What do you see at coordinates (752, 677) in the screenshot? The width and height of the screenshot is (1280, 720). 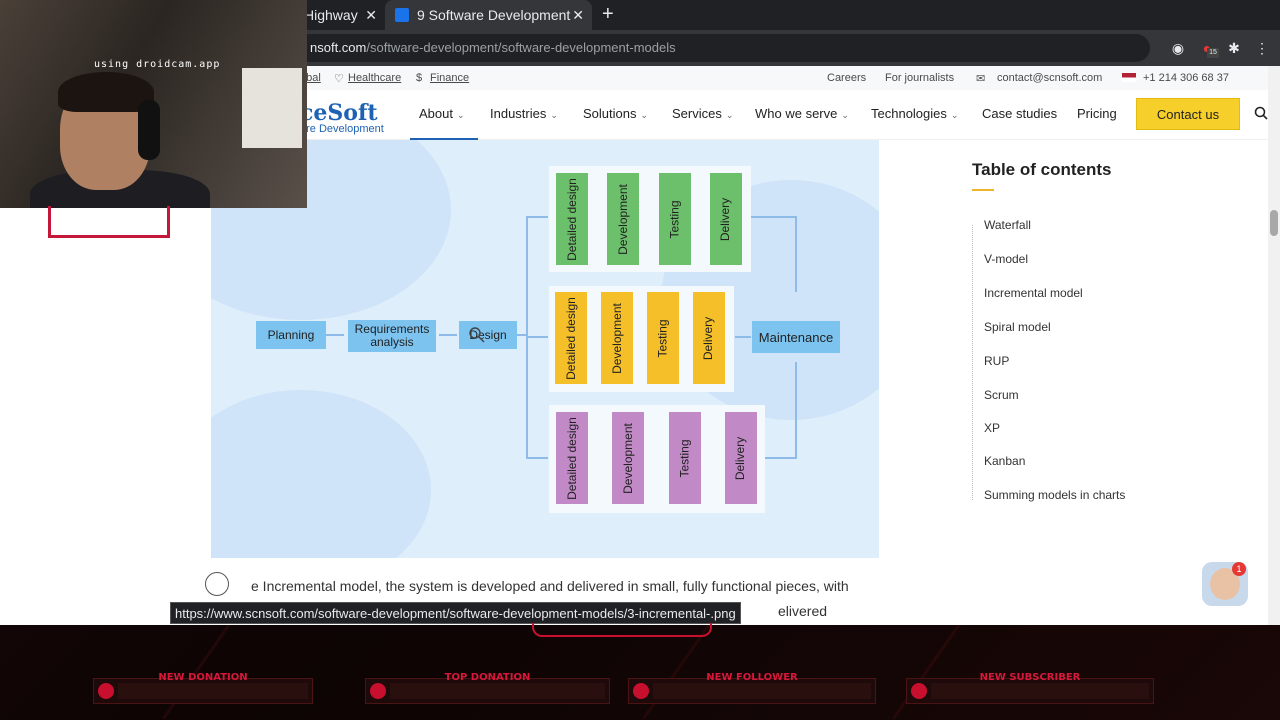 I see `widget-title: NEW FOLLOWER` at bounding box center [752, 677].